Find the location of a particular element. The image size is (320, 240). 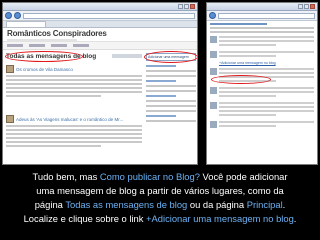

sidebar-callout is located at coordinates (170, 57).